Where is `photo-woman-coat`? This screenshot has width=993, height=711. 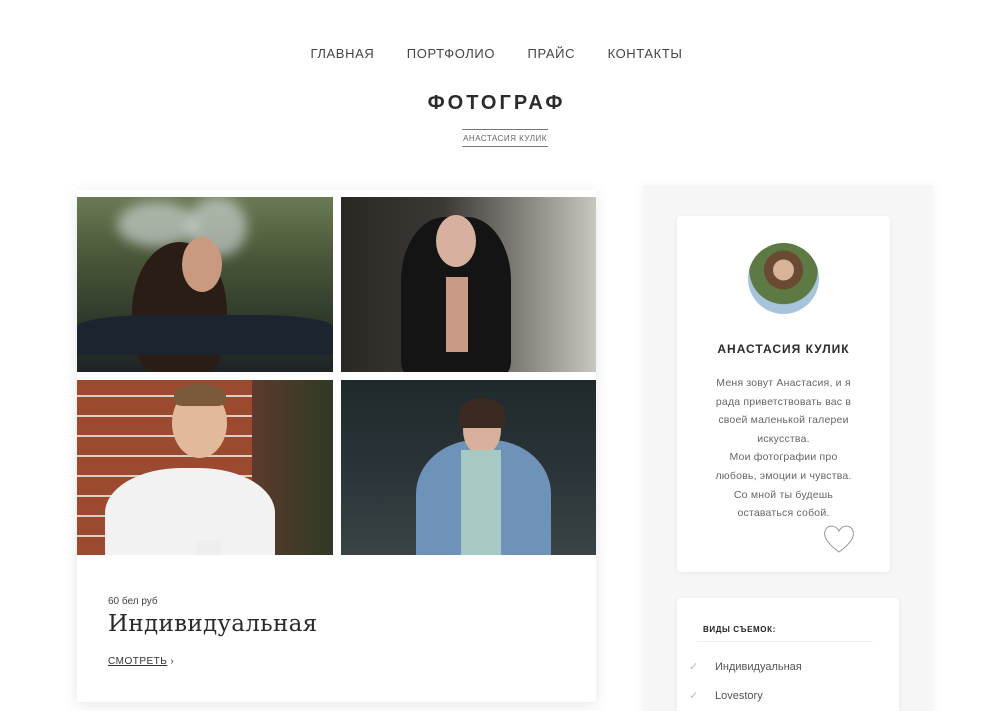 photo-woman-coat is located at coordinates (468, 467).